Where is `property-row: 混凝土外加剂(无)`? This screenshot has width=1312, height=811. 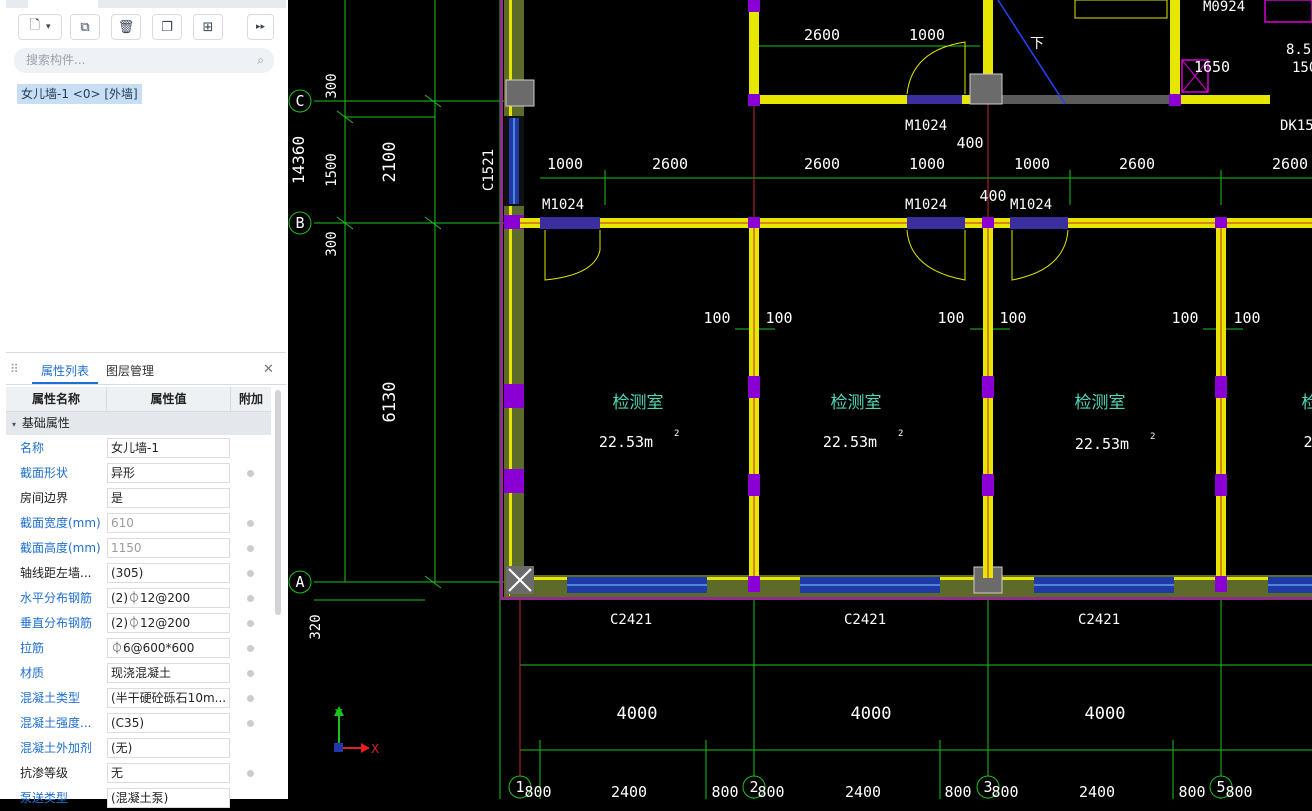
property-row: 混凝土外加剂(无) is located at coordinates (138, 748).